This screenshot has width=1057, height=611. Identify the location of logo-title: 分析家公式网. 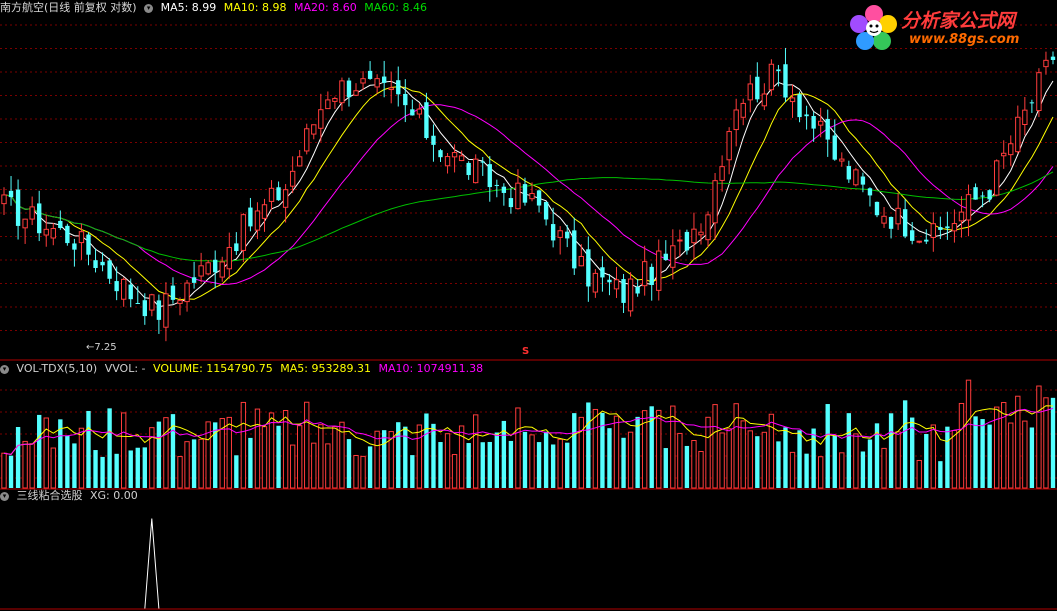
(958, 21).